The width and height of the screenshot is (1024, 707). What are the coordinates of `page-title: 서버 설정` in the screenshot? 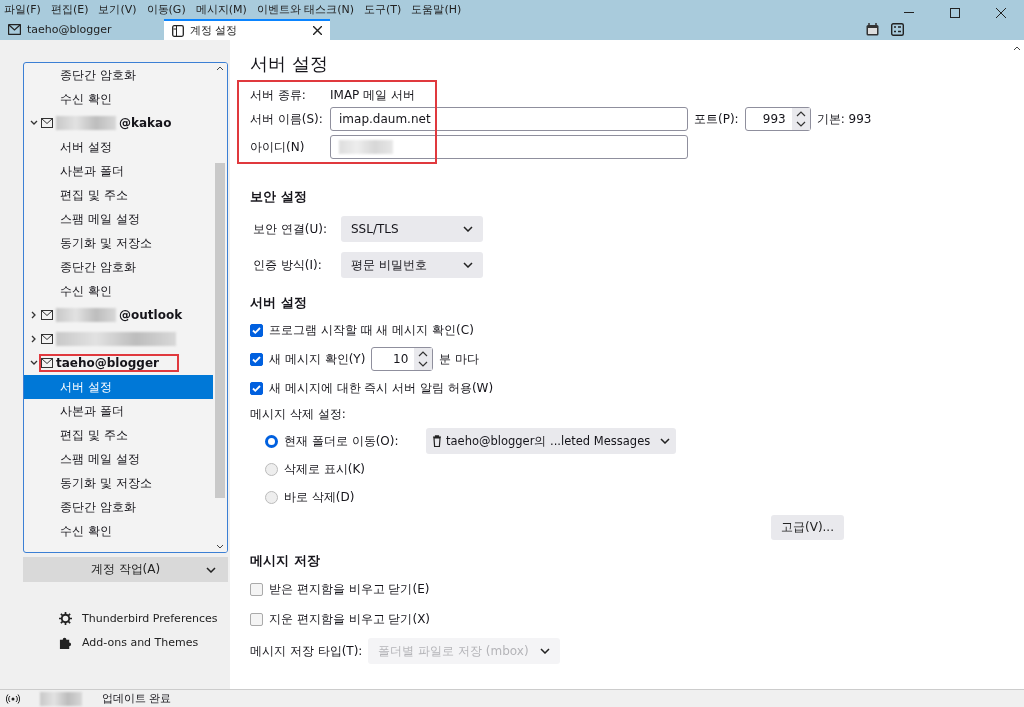 It's located at (289, 64).